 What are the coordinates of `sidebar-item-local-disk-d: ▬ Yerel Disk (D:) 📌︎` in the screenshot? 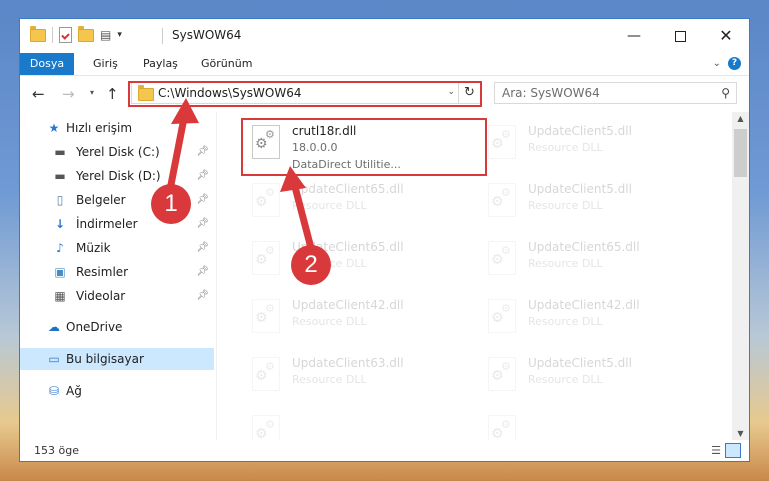 It's located at (117, 176).